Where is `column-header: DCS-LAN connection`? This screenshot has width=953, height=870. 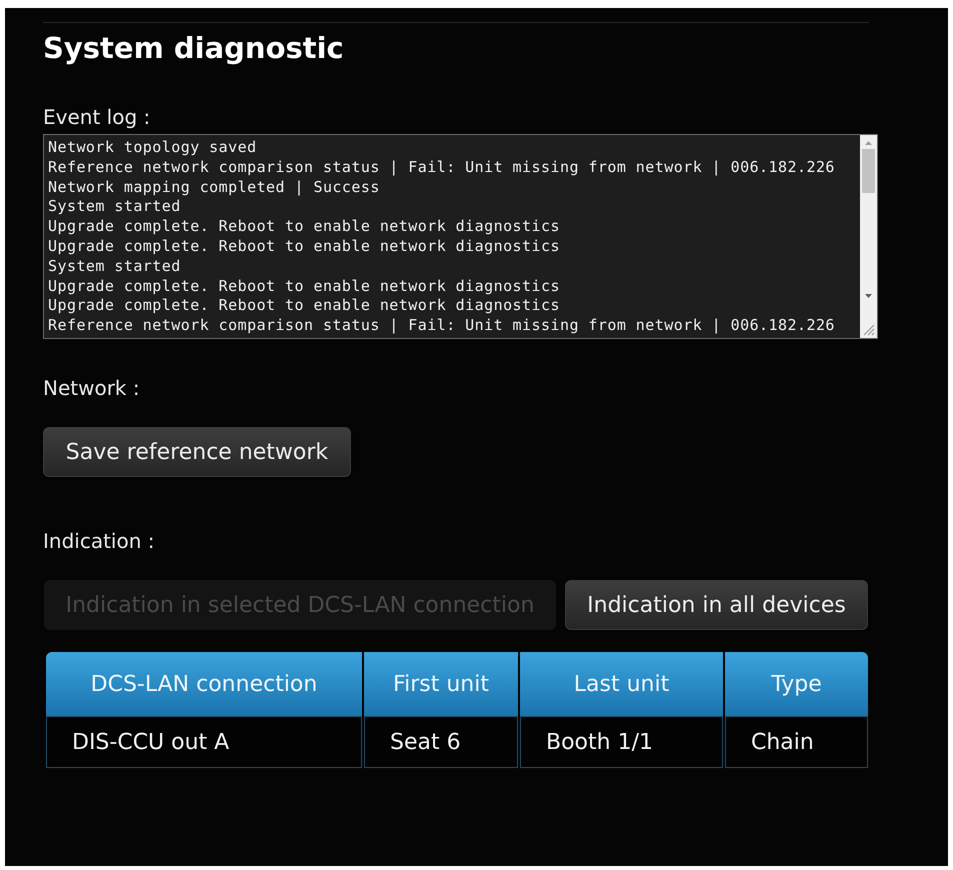
column-header: DCS-LAN connection is located at coordinates (204, 684).